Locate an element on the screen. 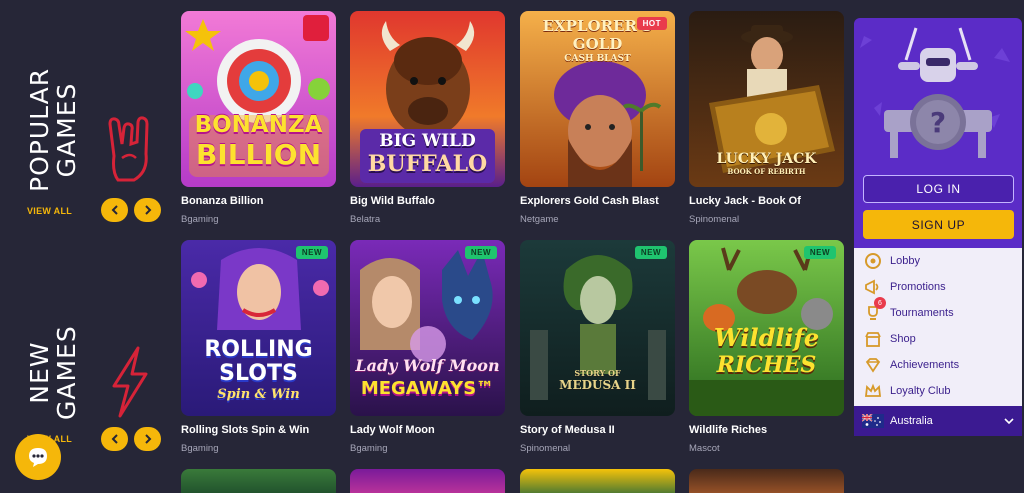  game-thumbnail: BIG WILD BUFFALO is located at coordinates (427, 99).